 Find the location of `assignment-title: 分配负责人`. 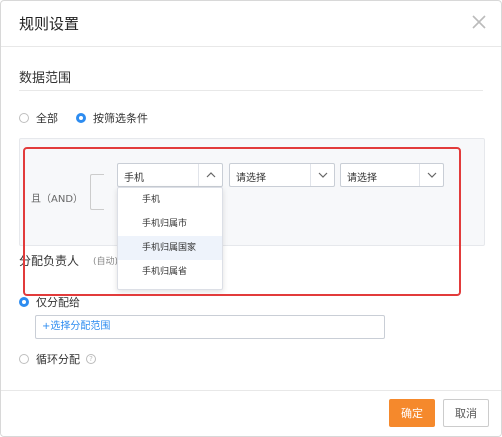

assignment-title: 分配负责人 is located at coordinates (49, 261).